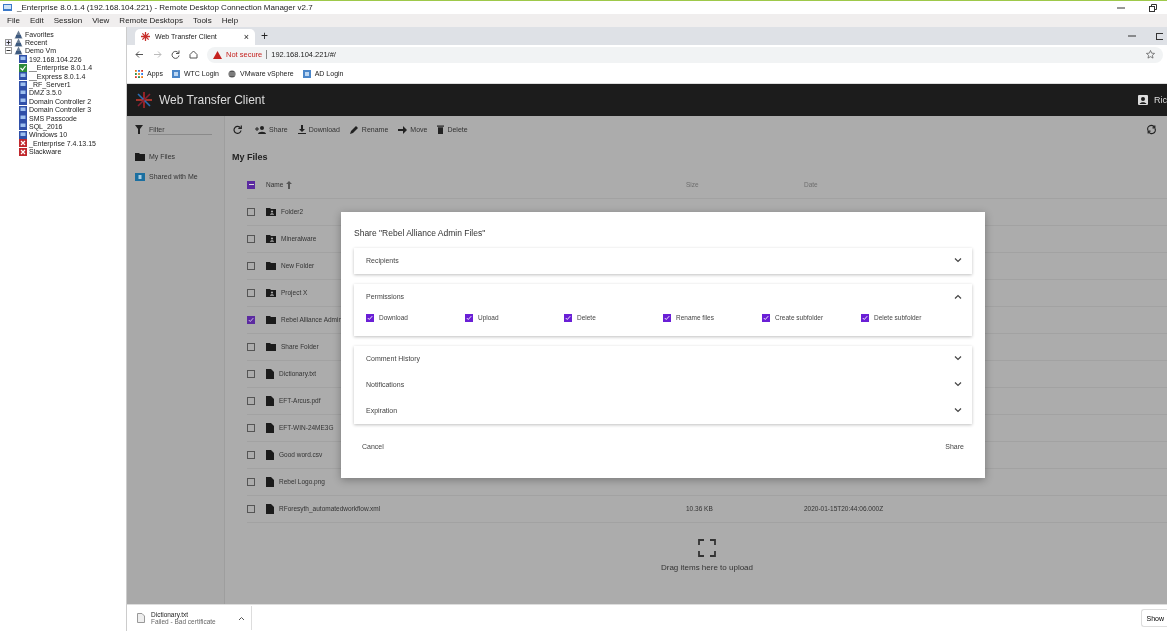 The image size is (1167, 631). Describe the element at coordinates (101, 20) in the screenshot. I see `menu-item: View` at that location.